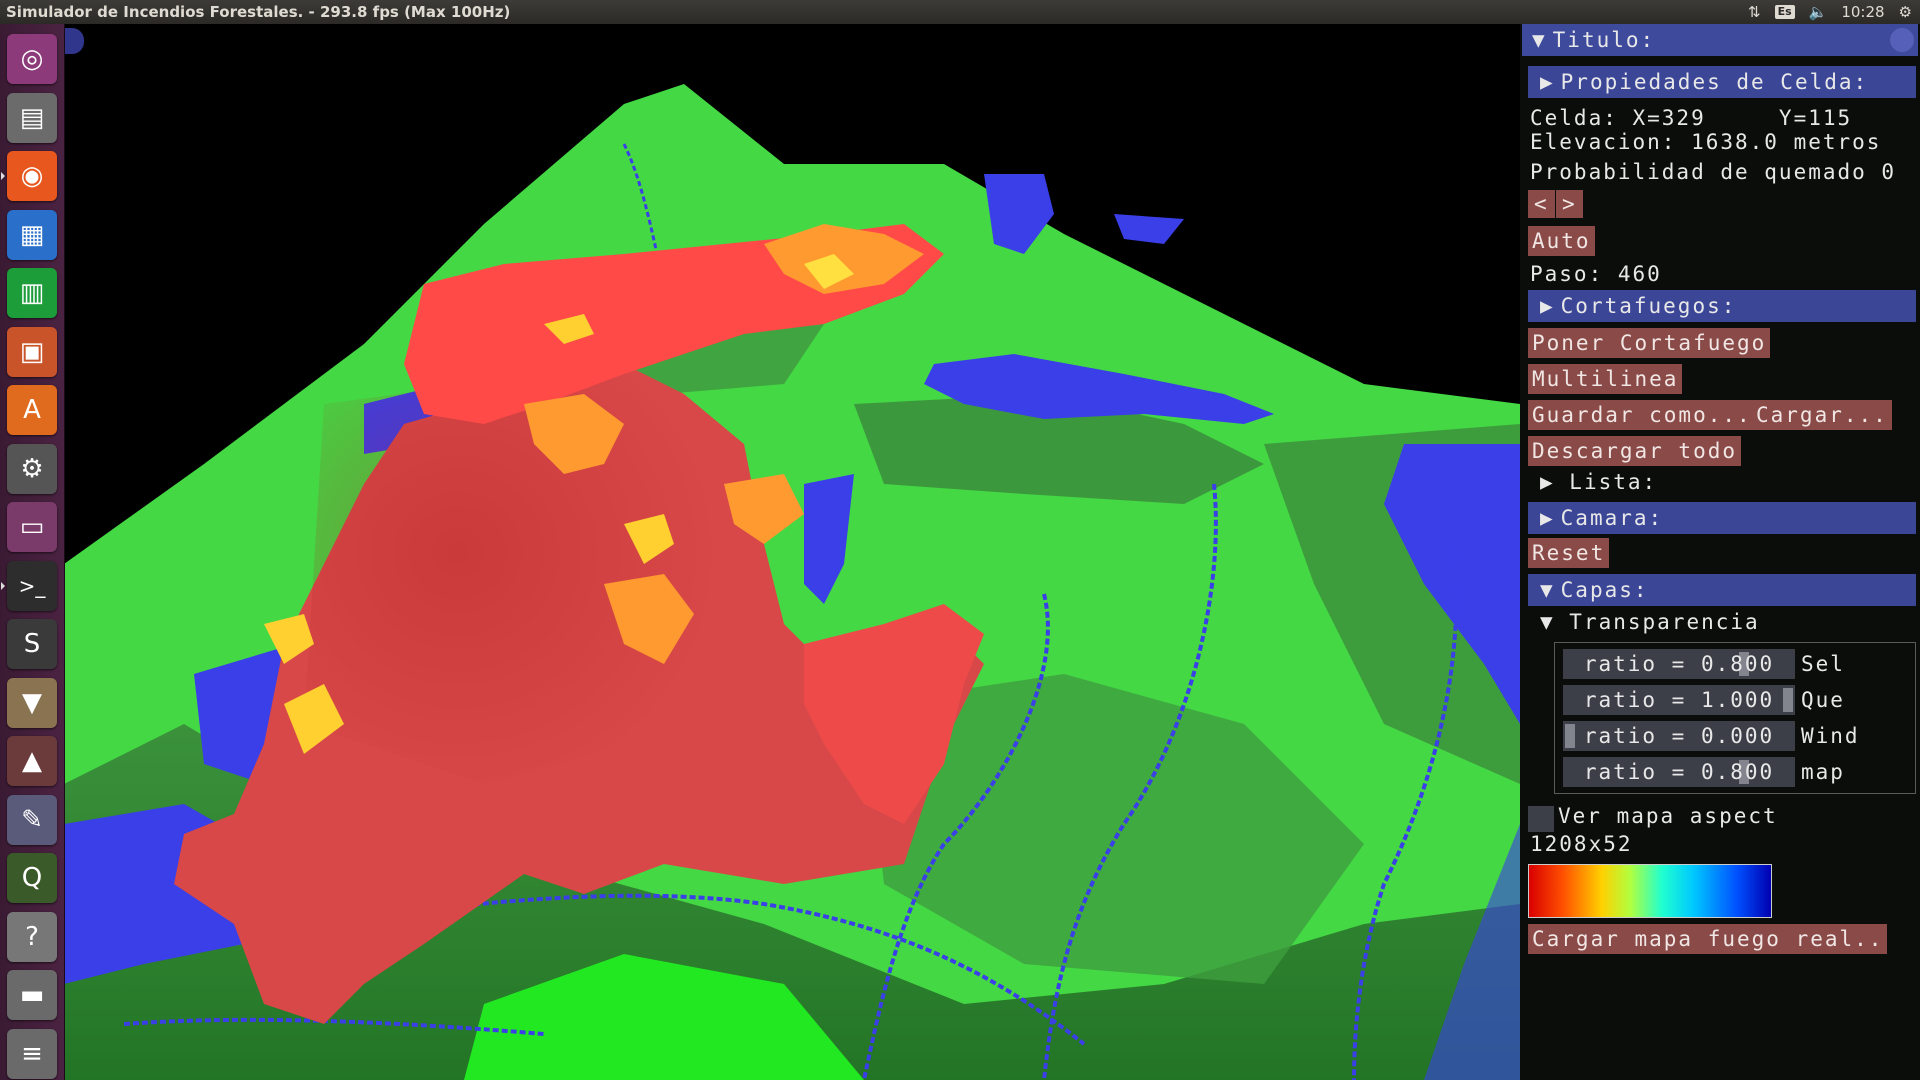  I want to click on transparency-tree-node: ▼ Transparencia, so click(1650, 622).